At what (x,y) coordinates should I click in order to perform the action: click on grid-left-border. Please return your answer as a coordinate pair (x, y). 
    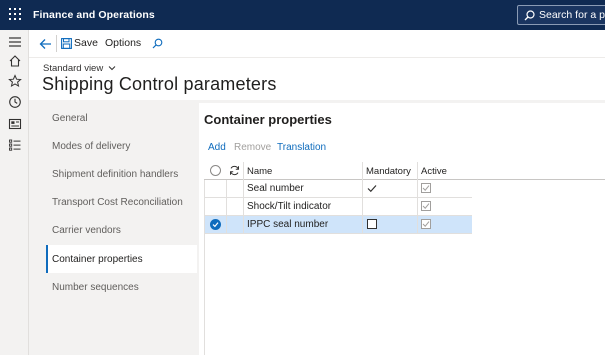
    Looking at the image, I should click on (204, 267).